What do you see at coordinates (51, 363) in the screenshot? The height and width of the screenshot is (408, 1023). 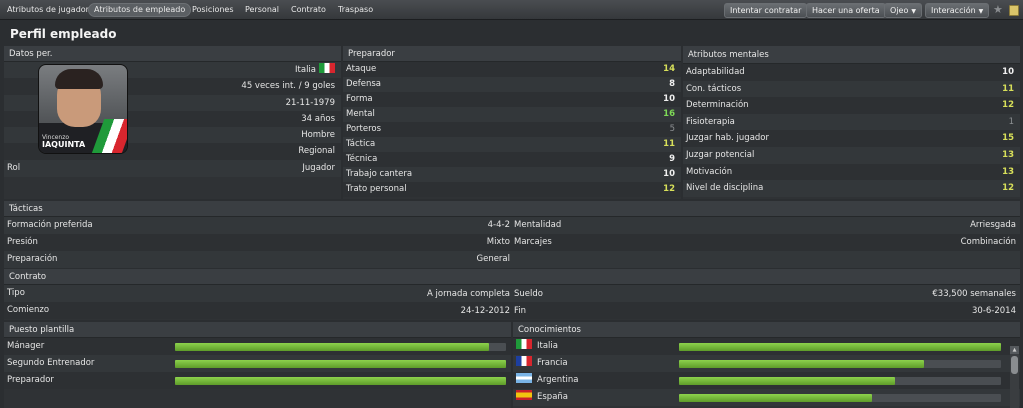 I see `role-label: Segundo Entrenador` at bounding box center [51, 363].